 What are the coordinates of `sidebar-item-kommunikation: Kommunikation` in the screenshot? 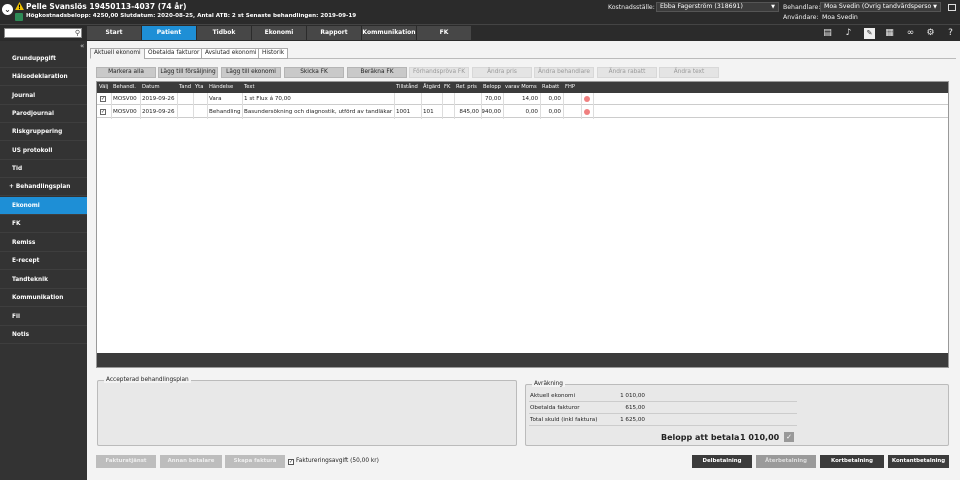 It's located at (43, 298).